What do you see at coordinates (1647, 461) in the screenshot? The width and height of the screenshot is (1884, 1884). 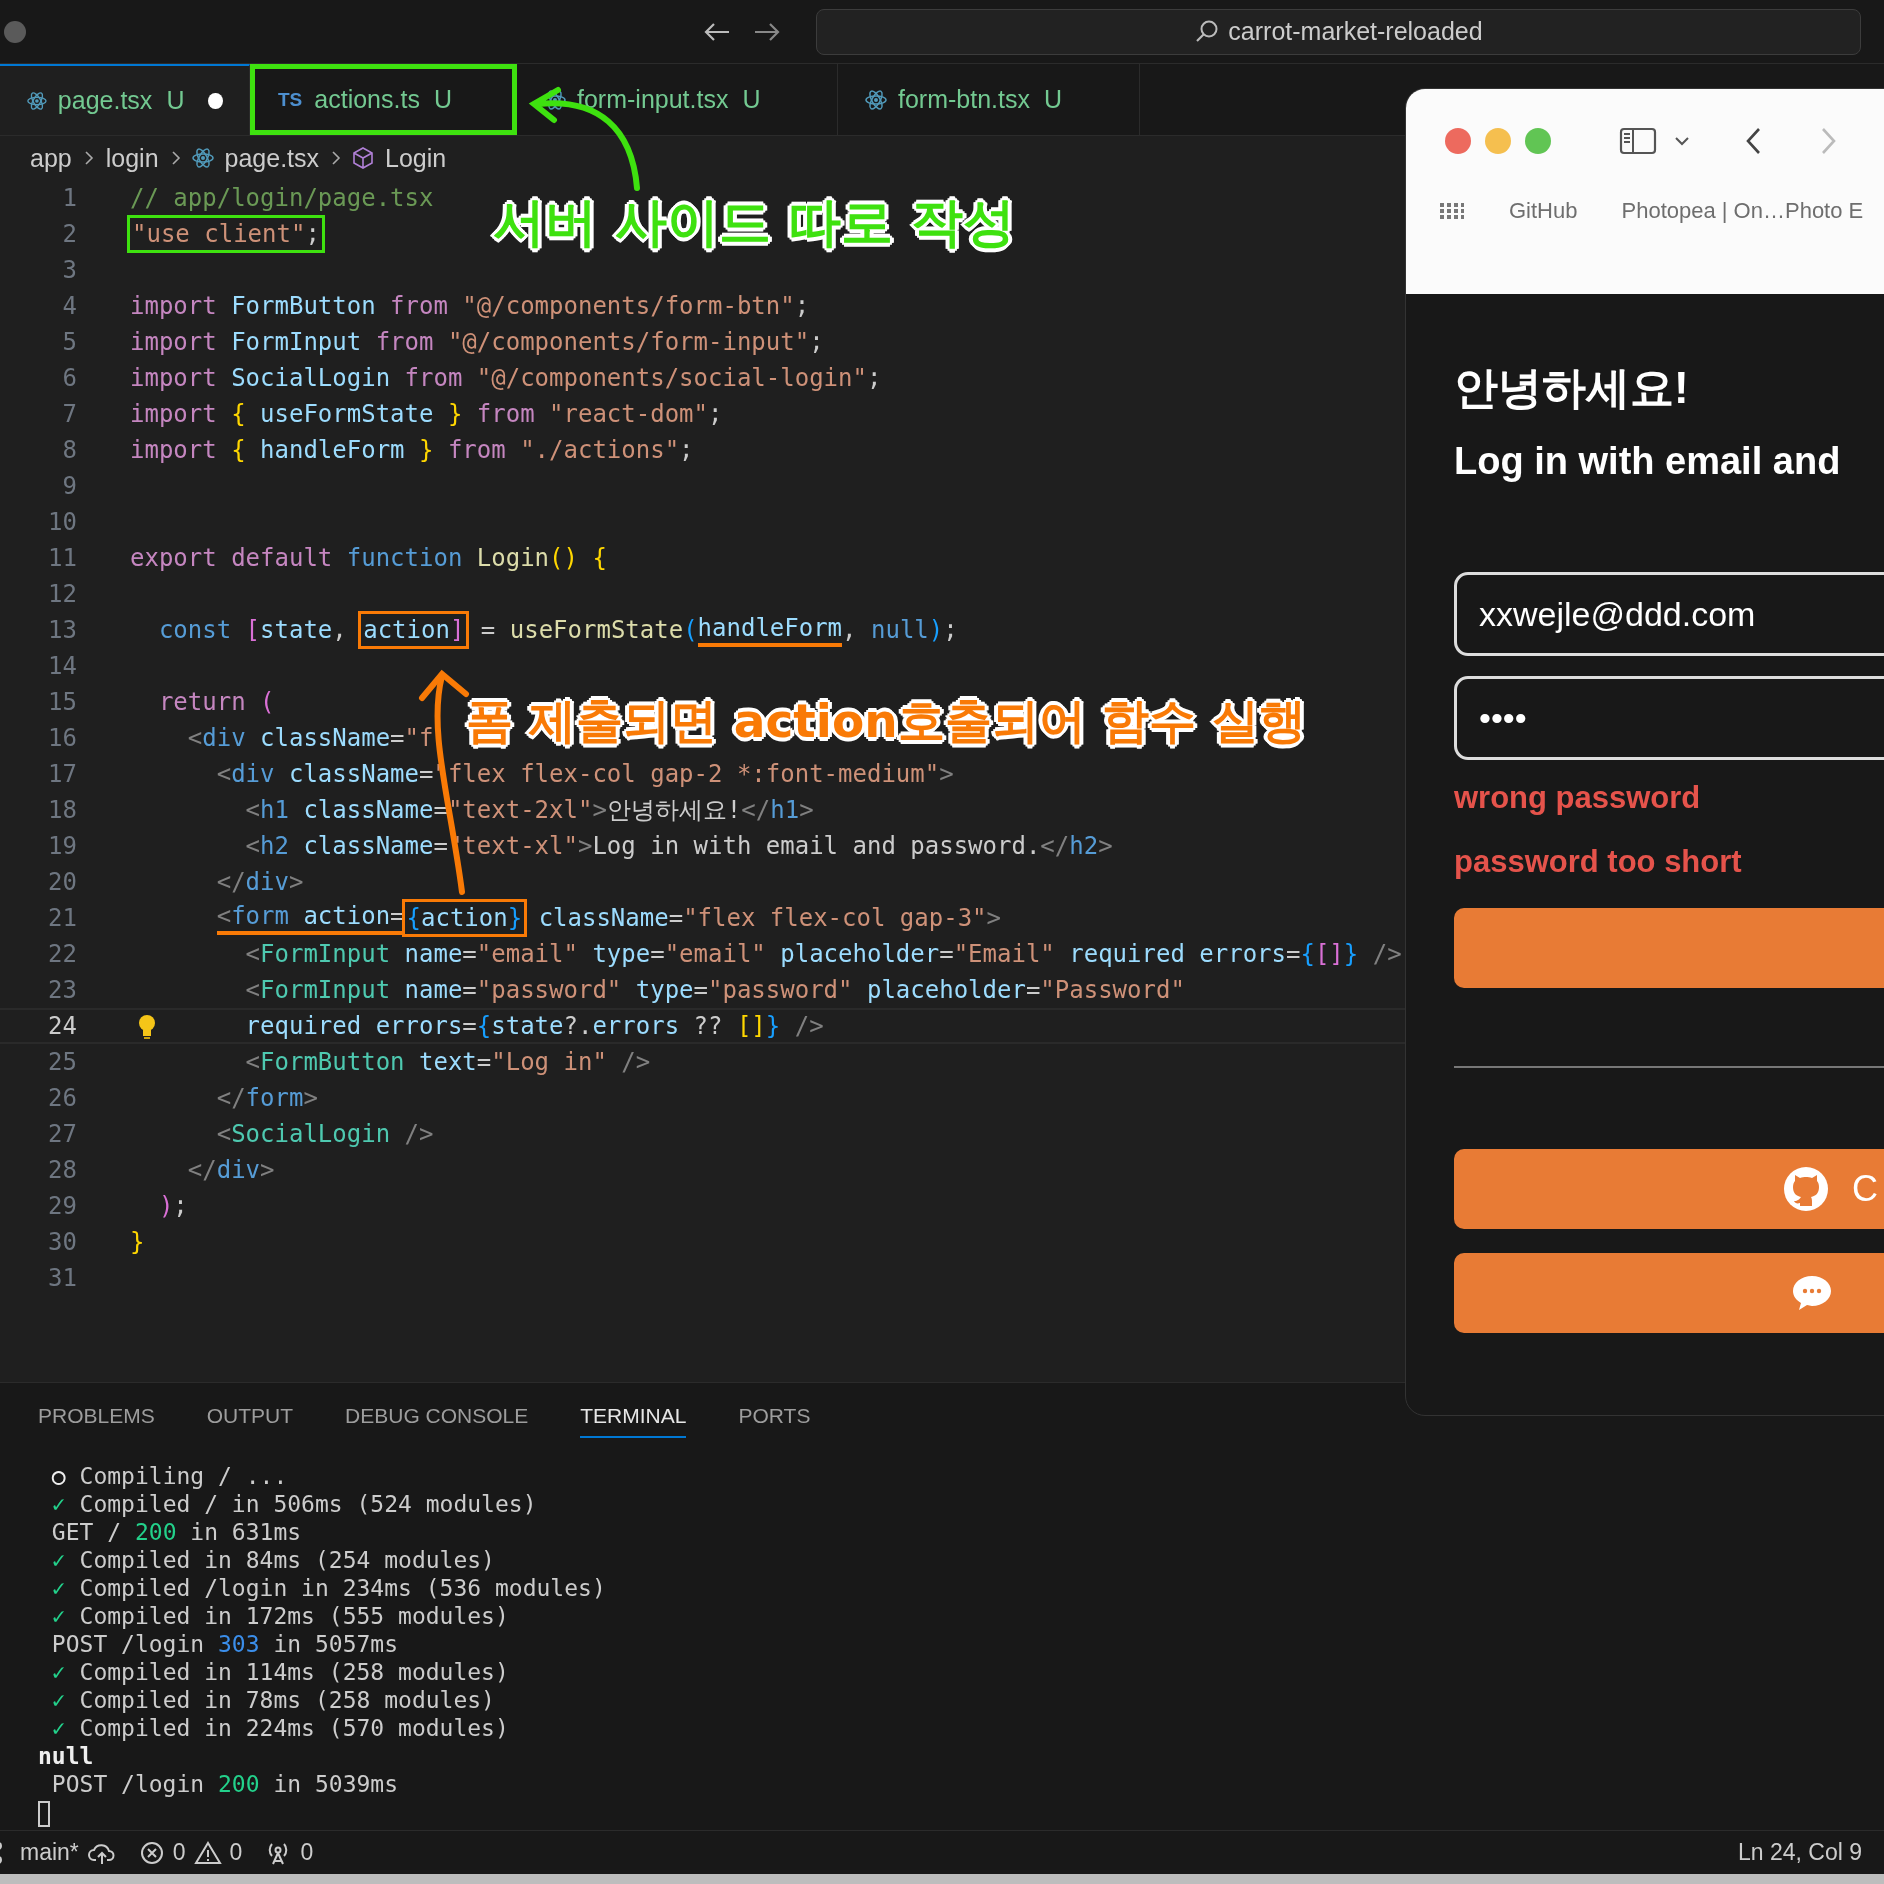 I see `page-subheading: Log in with email and` at bounding box center [1647, 461].